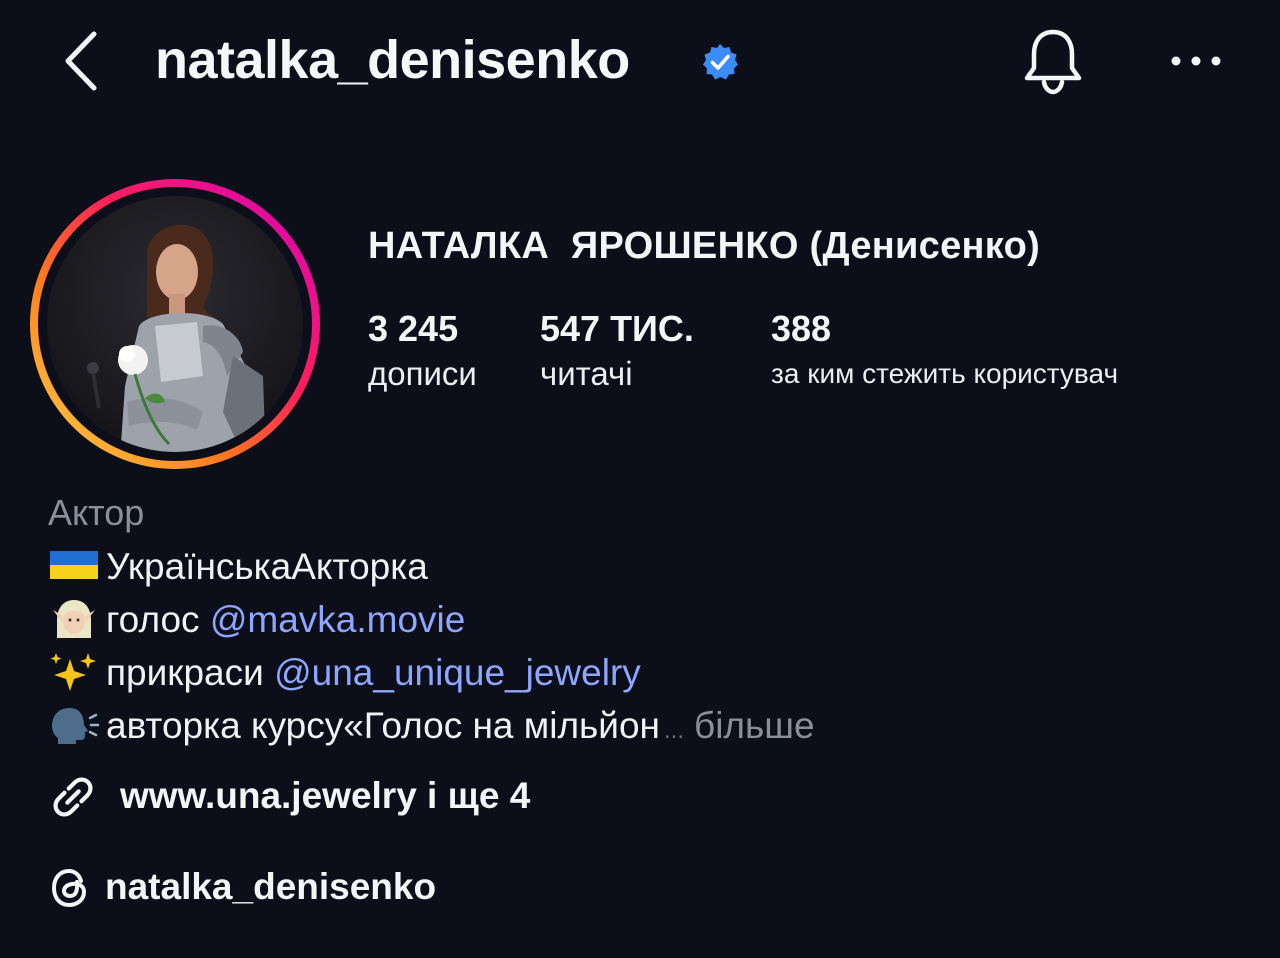 Image resolution: width=1280 pixels, height=958 pixels. Describe the element at coordinates (617, 351) in the screenshot. I see `stat-followers: 547 ТИС. читачі` at that location.